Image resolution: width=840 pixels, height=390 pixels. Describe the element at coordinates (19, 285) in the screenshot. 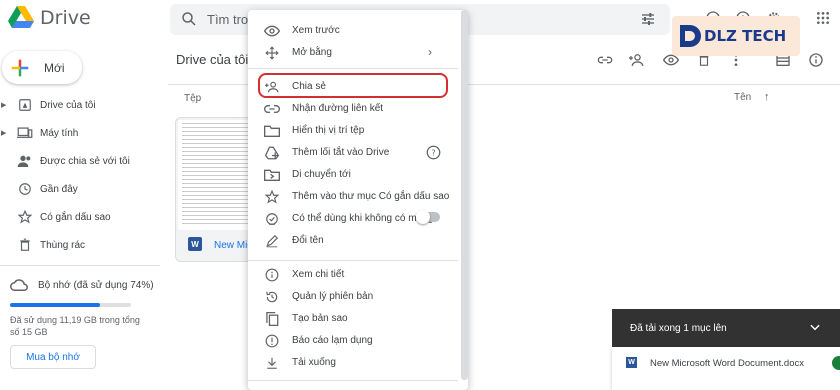

I see `cloud-icon` at that location.